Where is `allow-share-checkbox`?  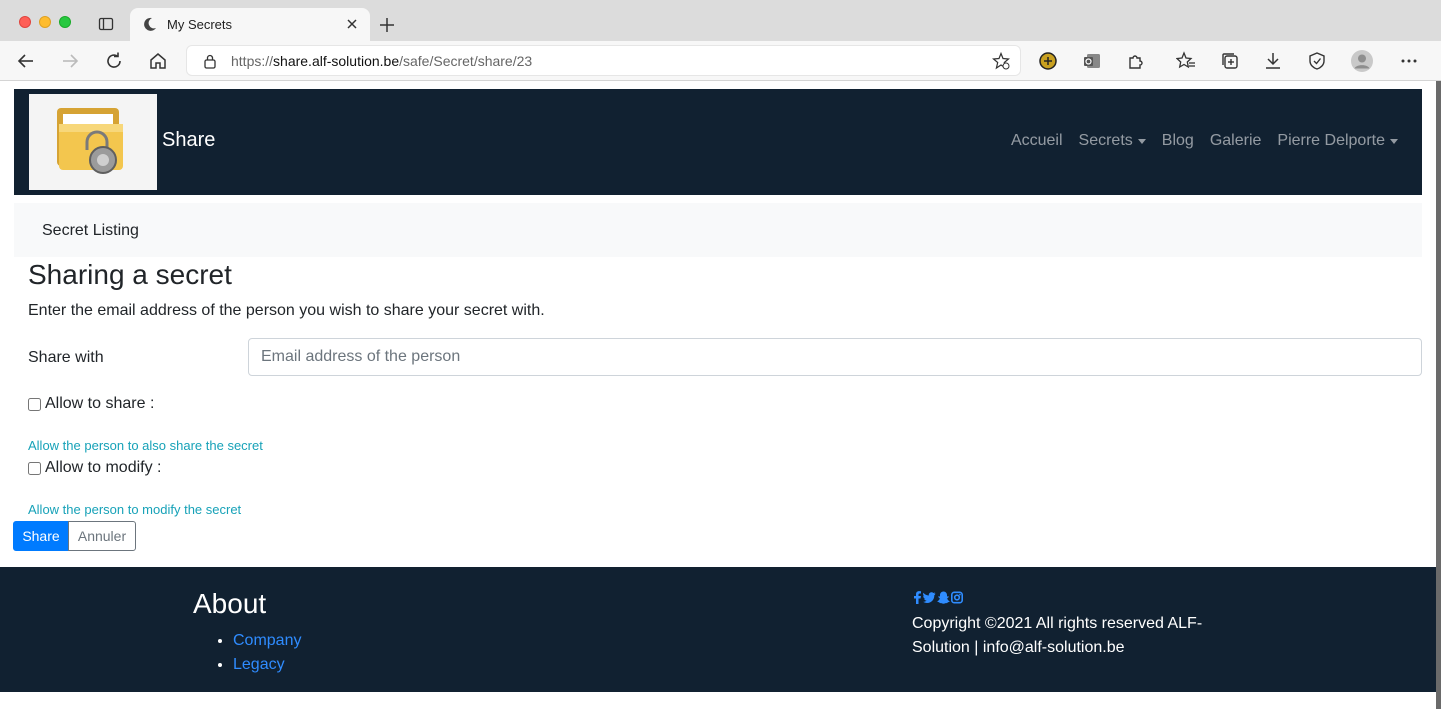 allow-share-checkbox is located at coordinates (34, 404).